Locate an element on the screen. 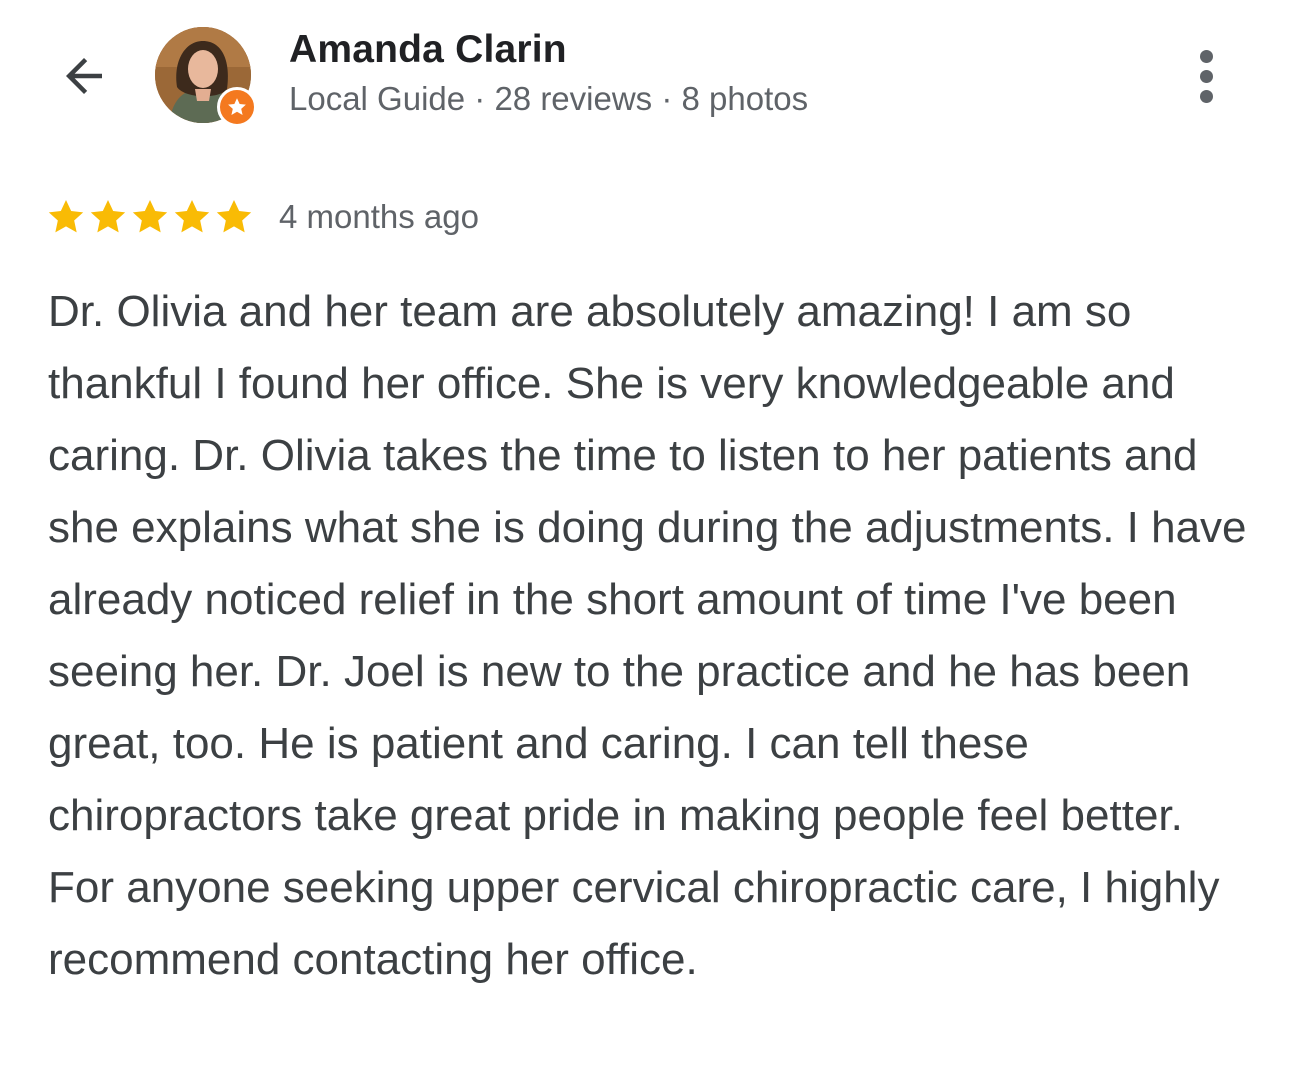 The width and height of the screenshot is (1290, 1089). rating-row: 4 months ago is located at coordinates (262, 217).